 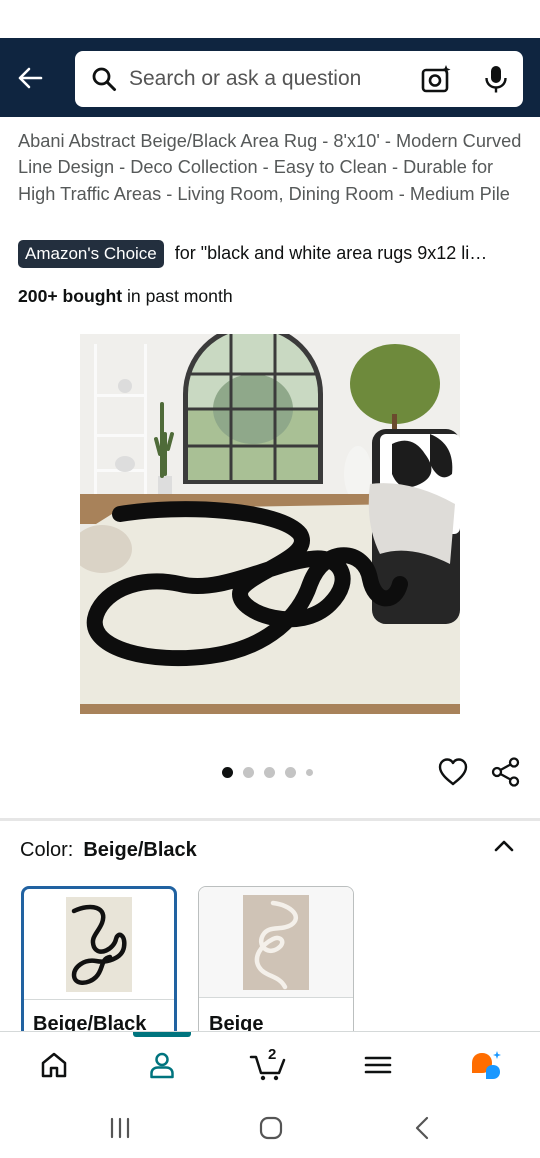 I want to click on nav-cart, so click(x=268, y=1065).